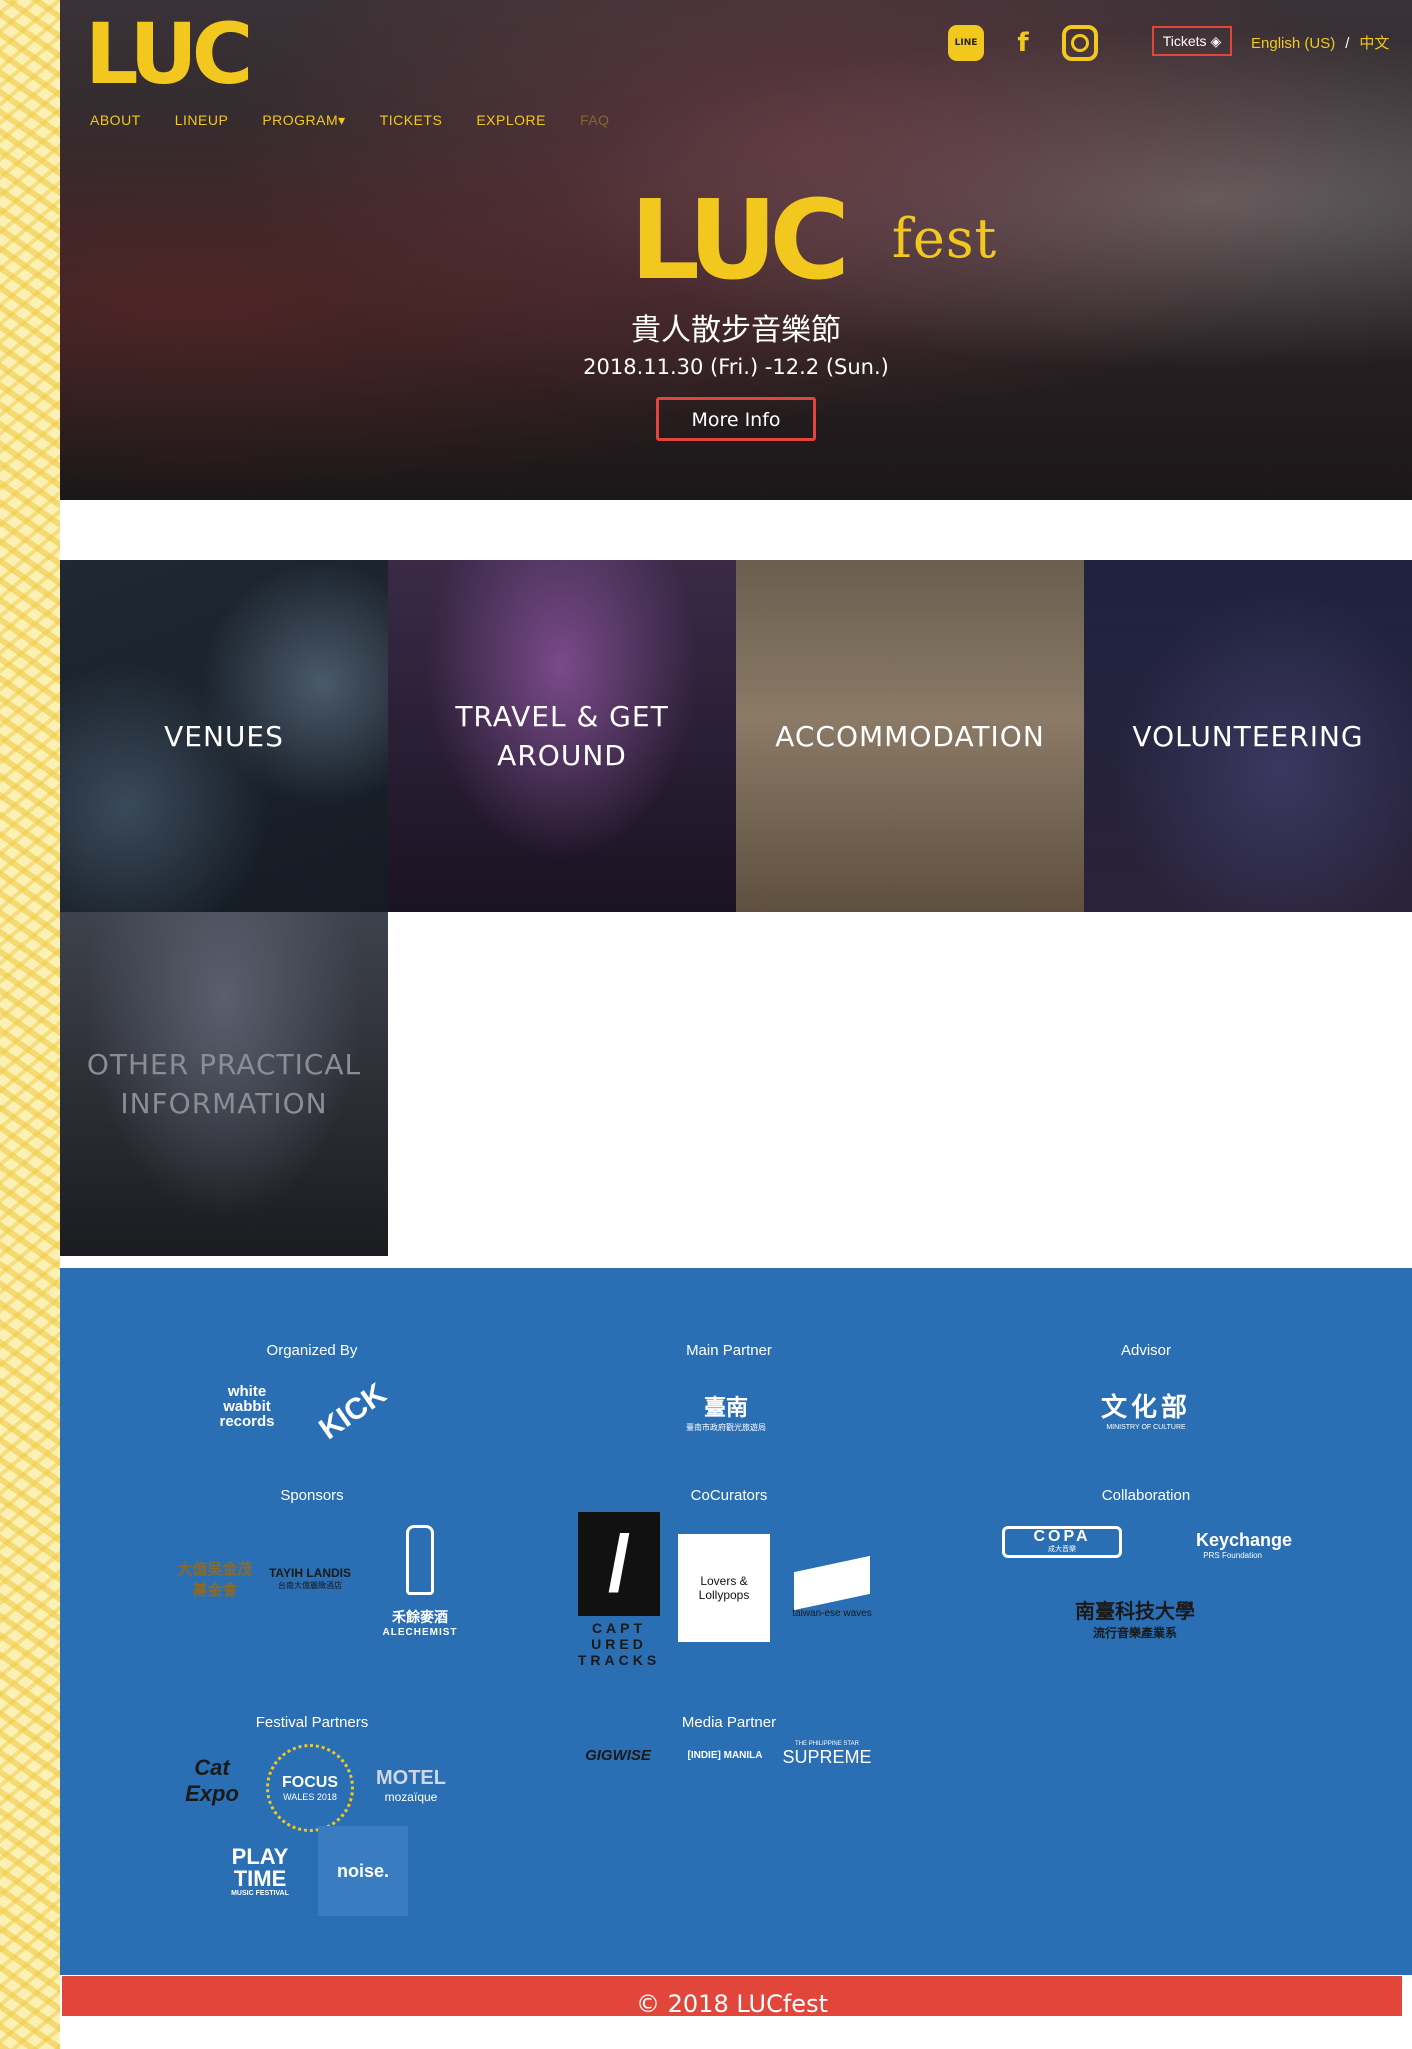  I want to click on nav-program-label: PROGRAM, so click(300, 120).